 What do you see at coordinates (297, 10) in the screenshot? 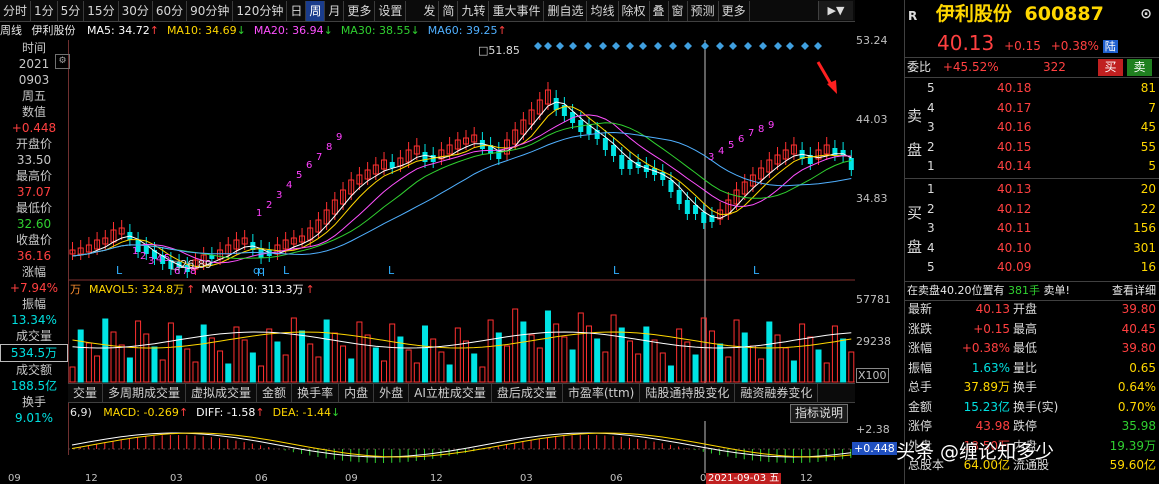
I see `toolbar-item: 日` at bounding box center [297, 10].